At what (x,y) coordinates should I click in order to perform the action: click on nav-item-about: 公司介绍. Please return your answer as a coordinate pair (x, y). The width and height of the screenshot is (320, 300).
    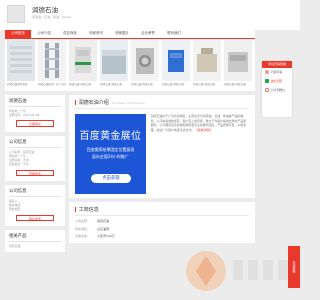
    Looking at the image, I should click on (44, 34).